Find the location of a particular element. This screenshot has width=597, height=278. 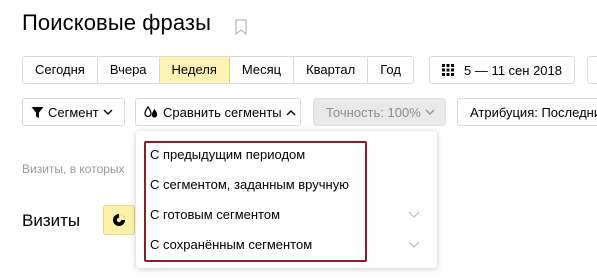

period-today: Сегодня is located at coordinates (60, 70).